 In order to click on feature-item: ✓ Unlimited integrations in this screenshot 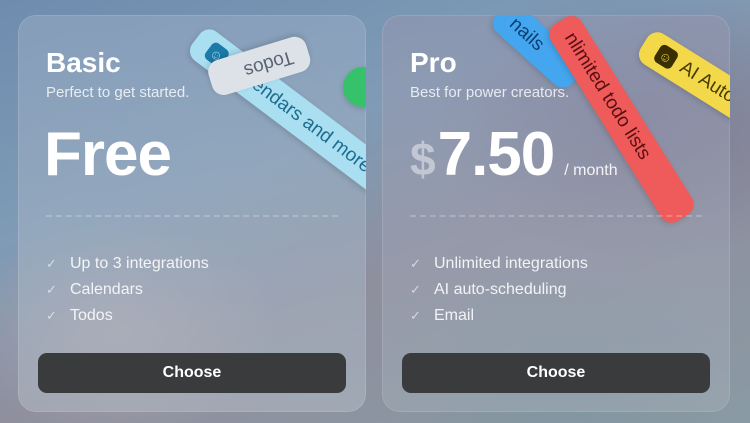, I will do `click(499, 264)`.